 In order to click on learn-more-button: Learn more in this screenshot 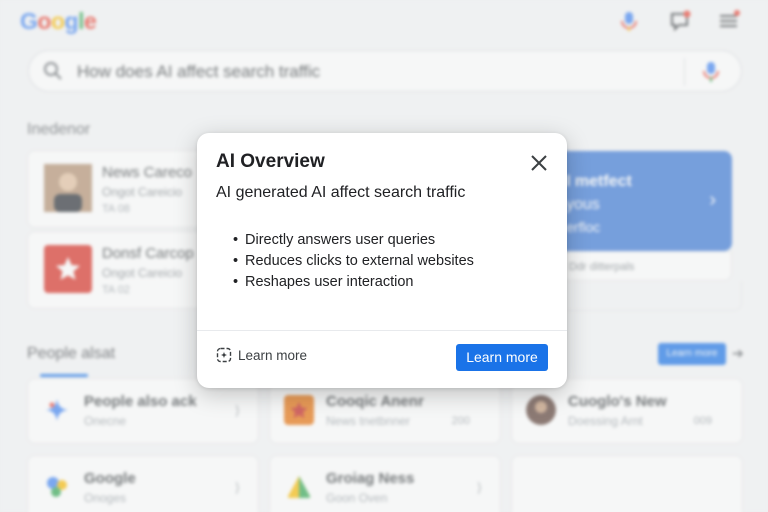, I will do `click(502, 357)`.